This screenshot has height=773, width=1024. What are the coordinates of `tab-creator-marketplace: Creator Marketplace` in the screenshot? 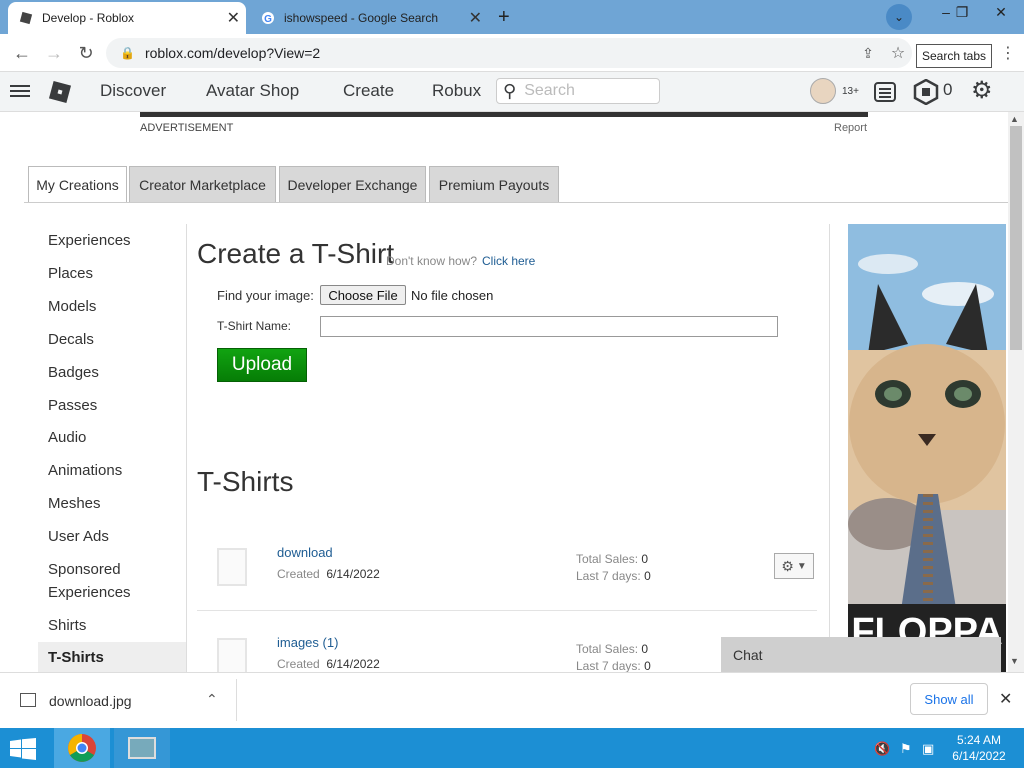 It's located at (202, 184).